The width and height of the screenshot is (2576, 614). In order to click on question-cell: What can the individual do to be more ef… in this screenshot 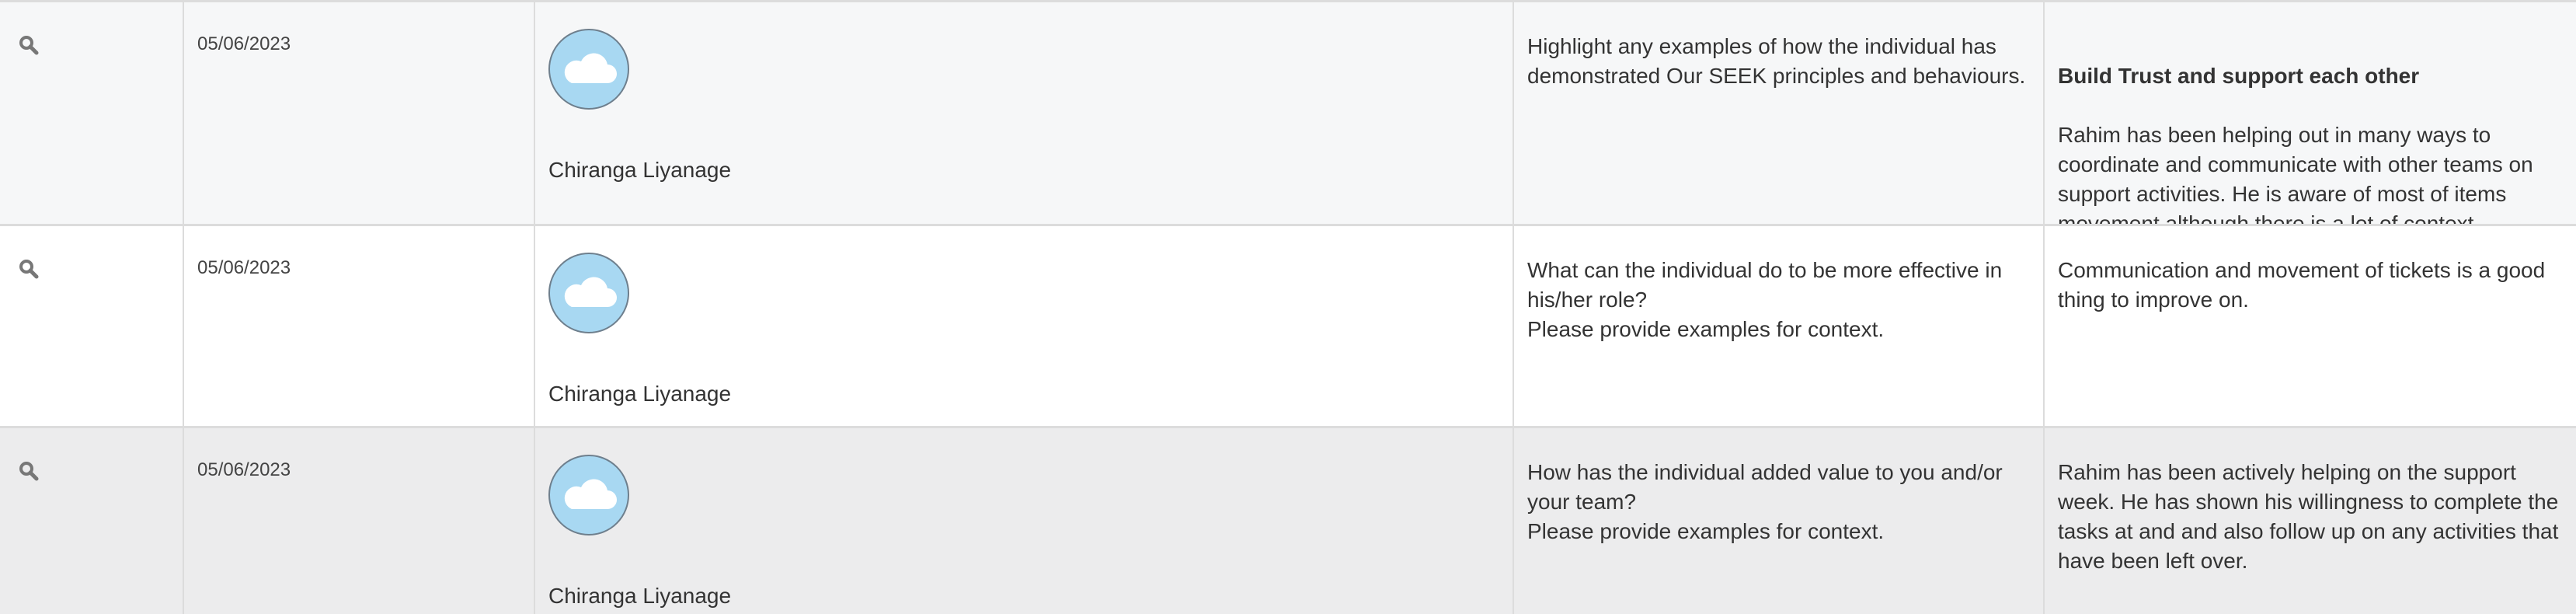, I will do `click(1779, 326)`.